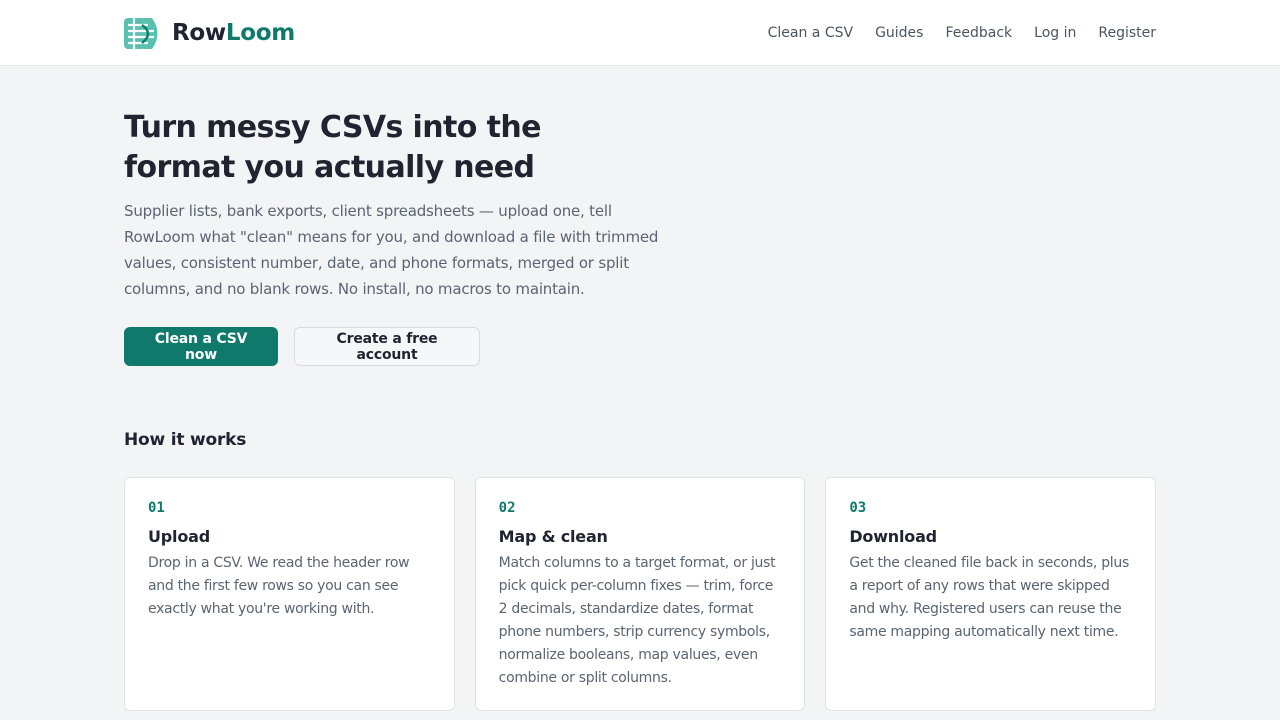 The width and height of the screenshot is (1280, 720). Describe the element at coordinates (156, 508) in the screenshot. I see `step-number: 01` at that location.